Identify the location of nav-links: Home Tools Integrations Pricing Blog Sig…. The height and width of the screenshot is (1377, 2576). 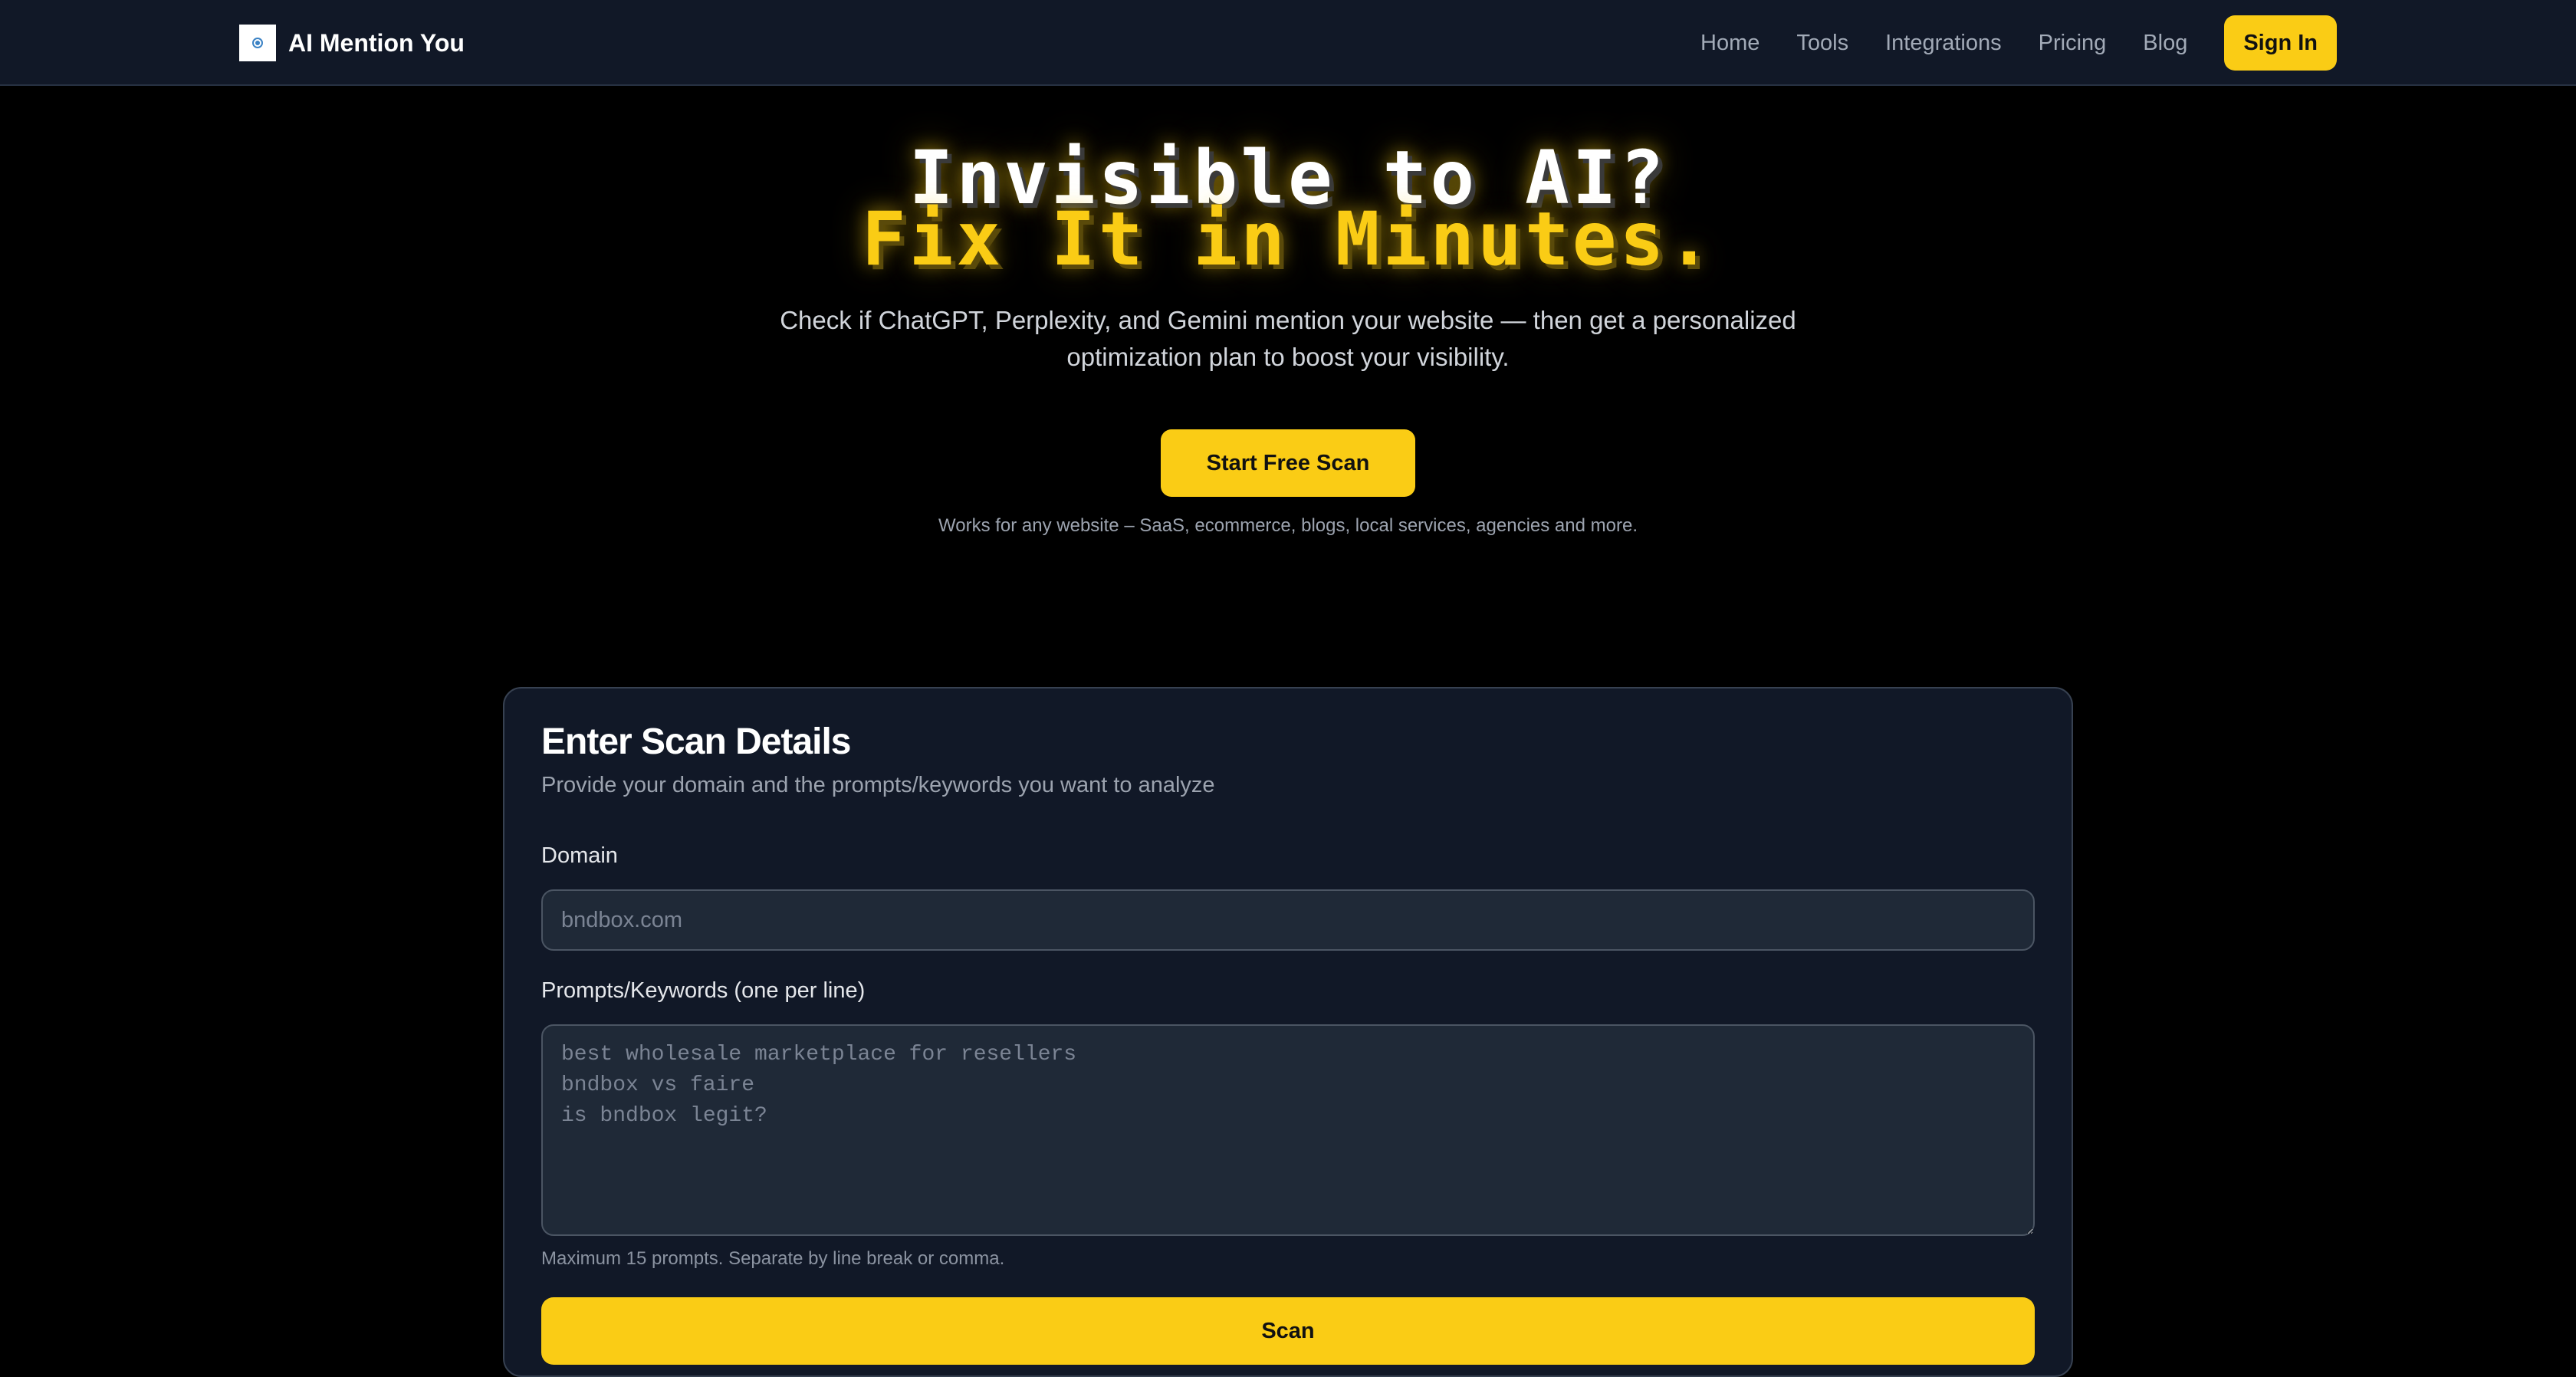
(2019, 43).